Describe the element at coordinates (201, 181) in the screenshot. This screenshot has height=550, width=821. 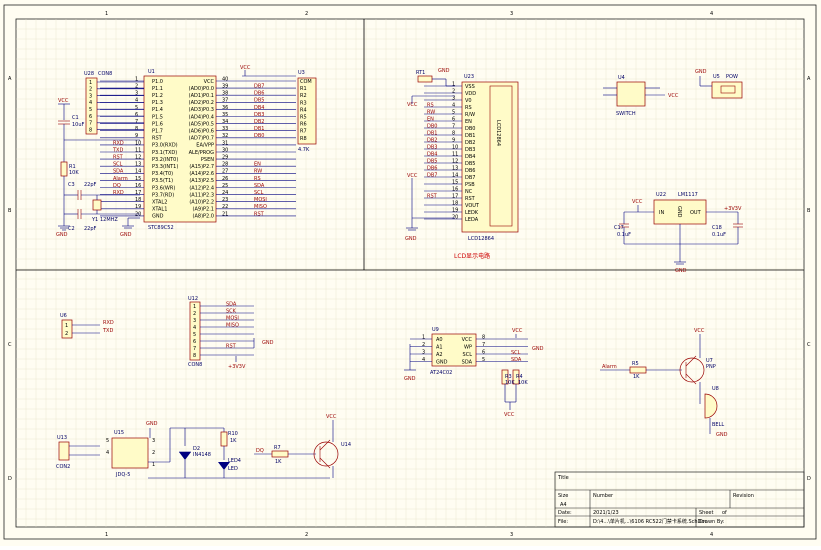
I see `mcu-right-pin-name: (A13)P2.5` at that location.